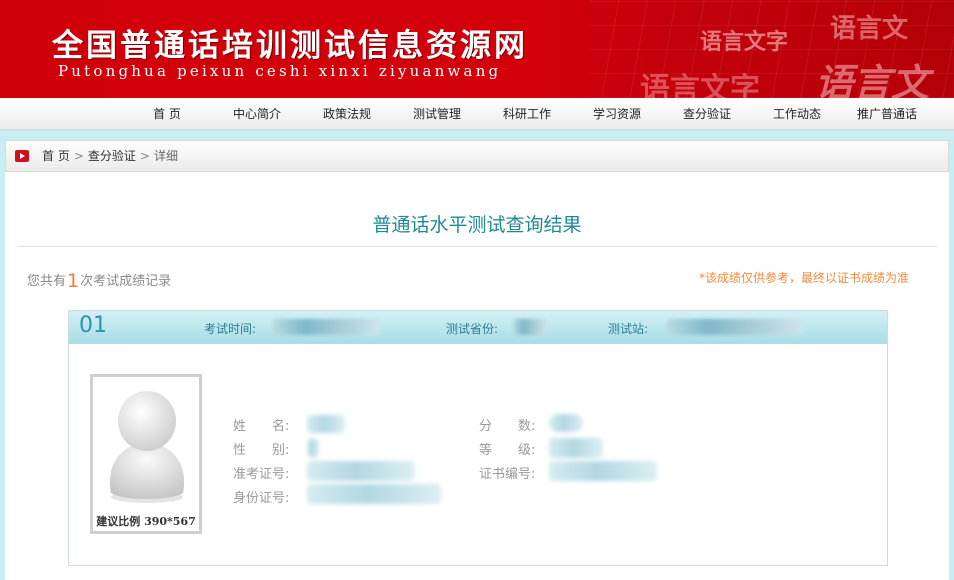 Image resolution: width=954 pixels, height=580 pixels. I want to click on id-number-value-redacted, so click(374, 494).